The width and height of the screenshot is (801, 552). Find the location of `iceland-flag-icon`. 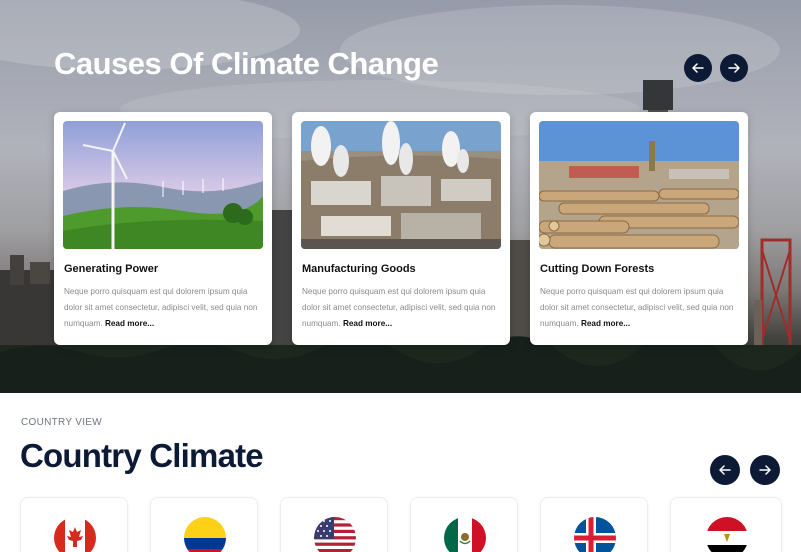

iceland-flag-icon is located at coordinates (595, 534).